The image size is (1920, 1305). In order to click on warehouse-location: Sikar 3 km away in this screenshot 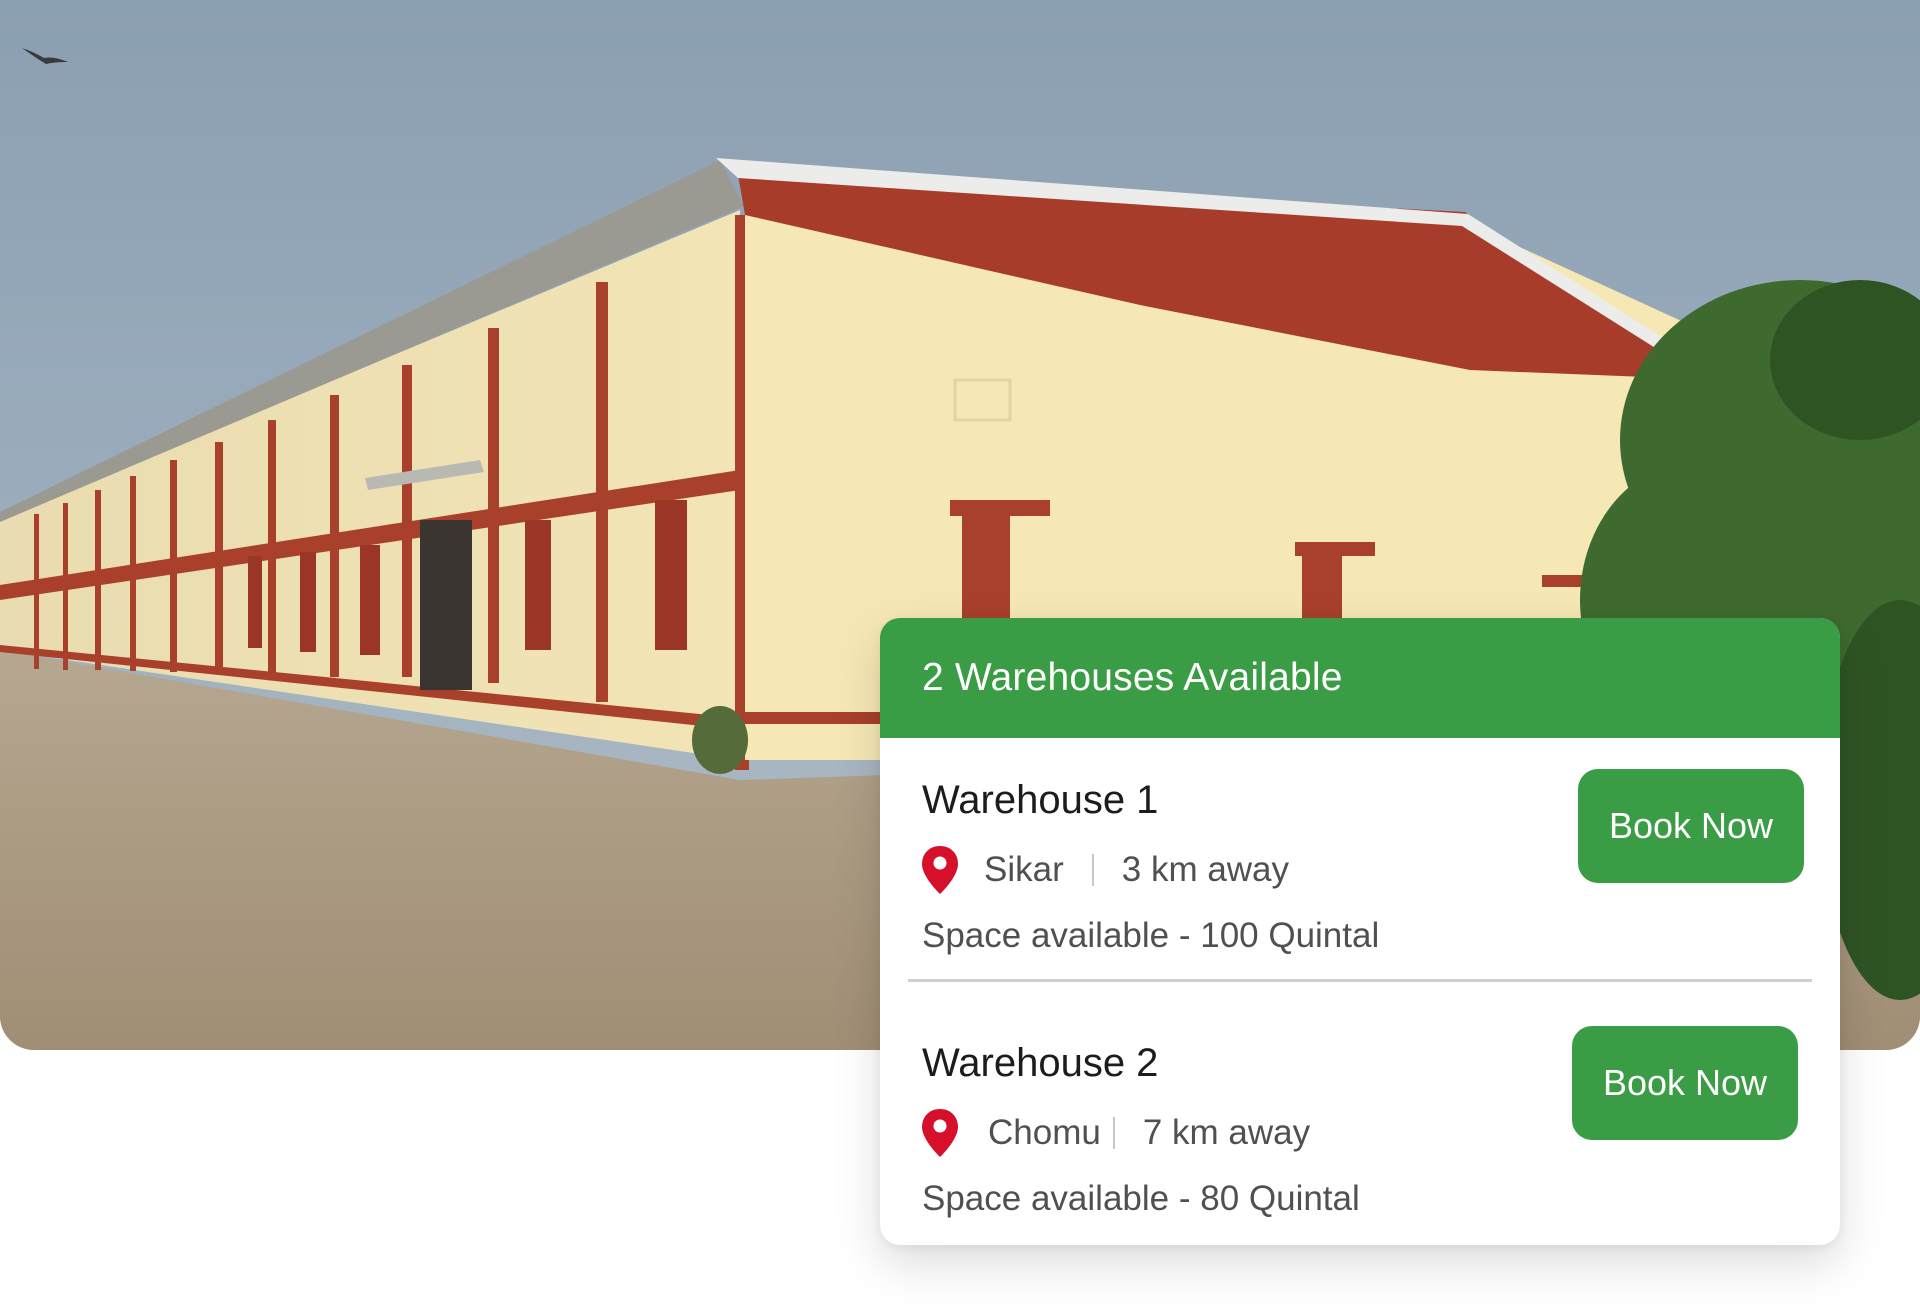, I will do `click(1104, 870)`.